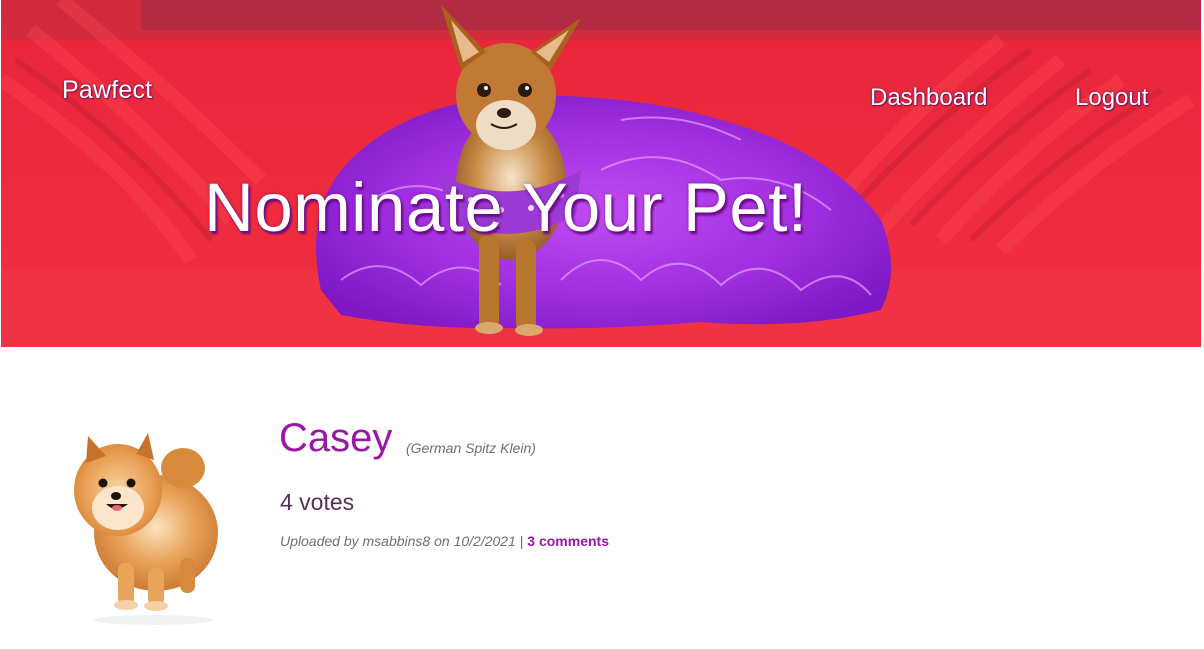  I want to click on pet-photo, so click(148, 528).